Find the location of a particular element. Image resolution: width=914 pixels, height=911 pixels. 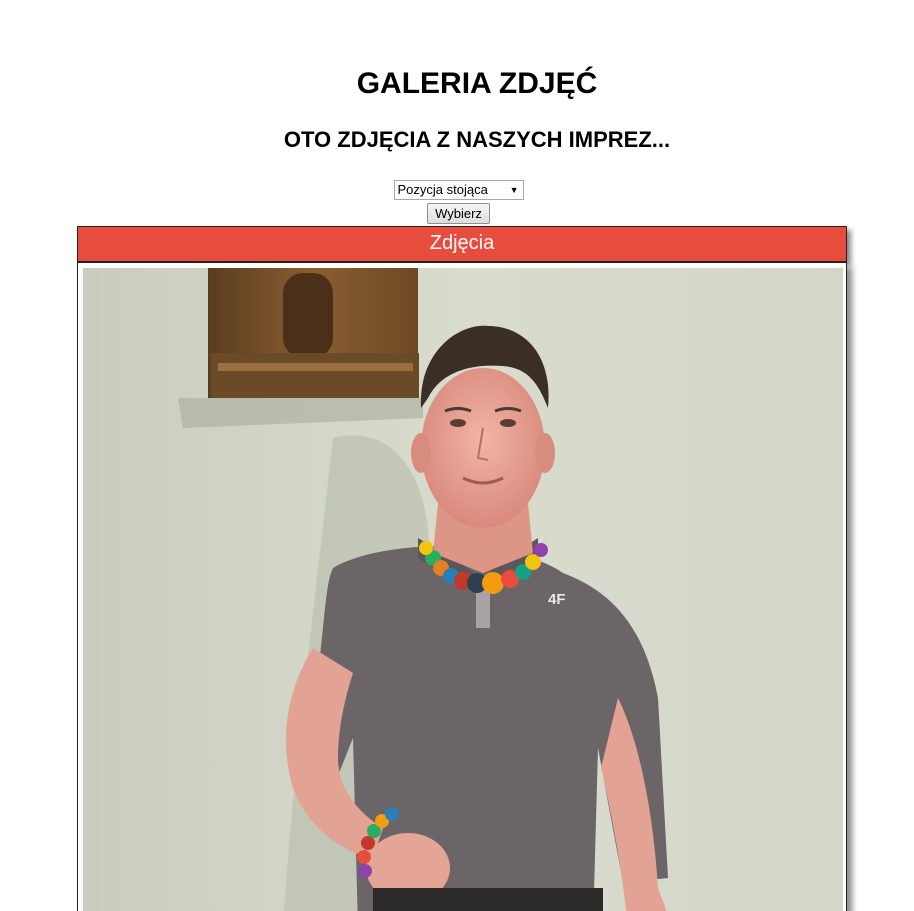

position-select: Pozycja stojąca ▼ is located at coordinates (458, 190).